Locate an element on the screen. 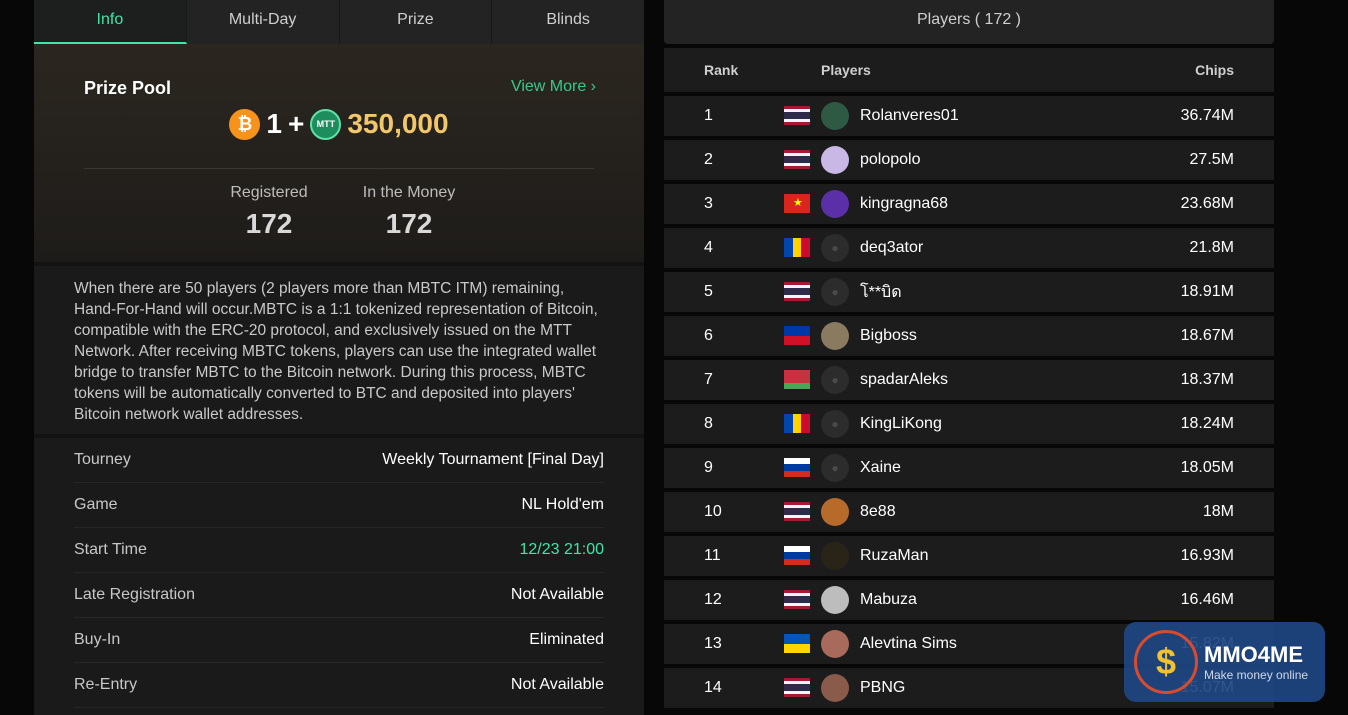 This screenshot has width=1348, height=715. player-row: 1 Rolanveres01 36.74M is located at coordinates (969, 116).